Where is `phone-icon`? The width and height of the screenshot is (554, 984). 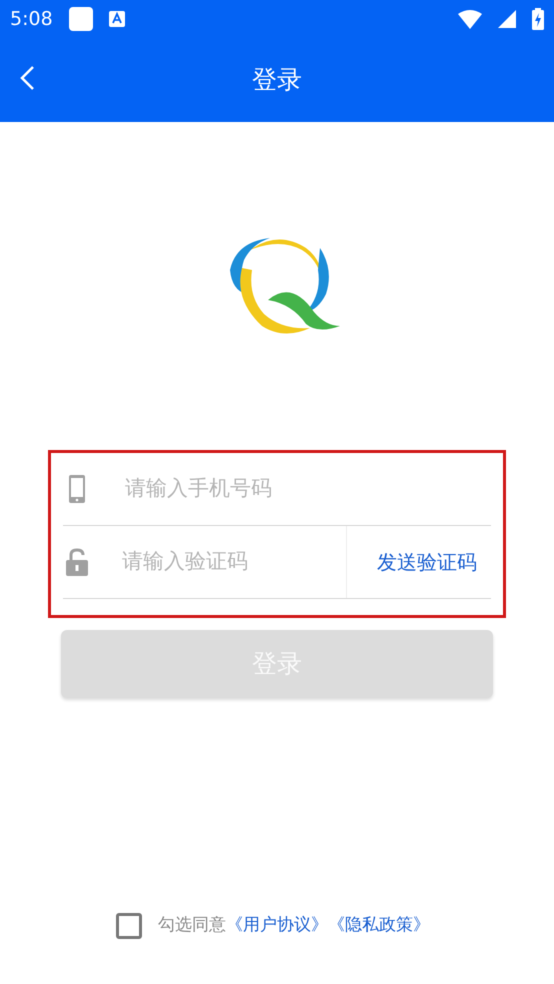 phone-icon is located at coordinates (77, 489).